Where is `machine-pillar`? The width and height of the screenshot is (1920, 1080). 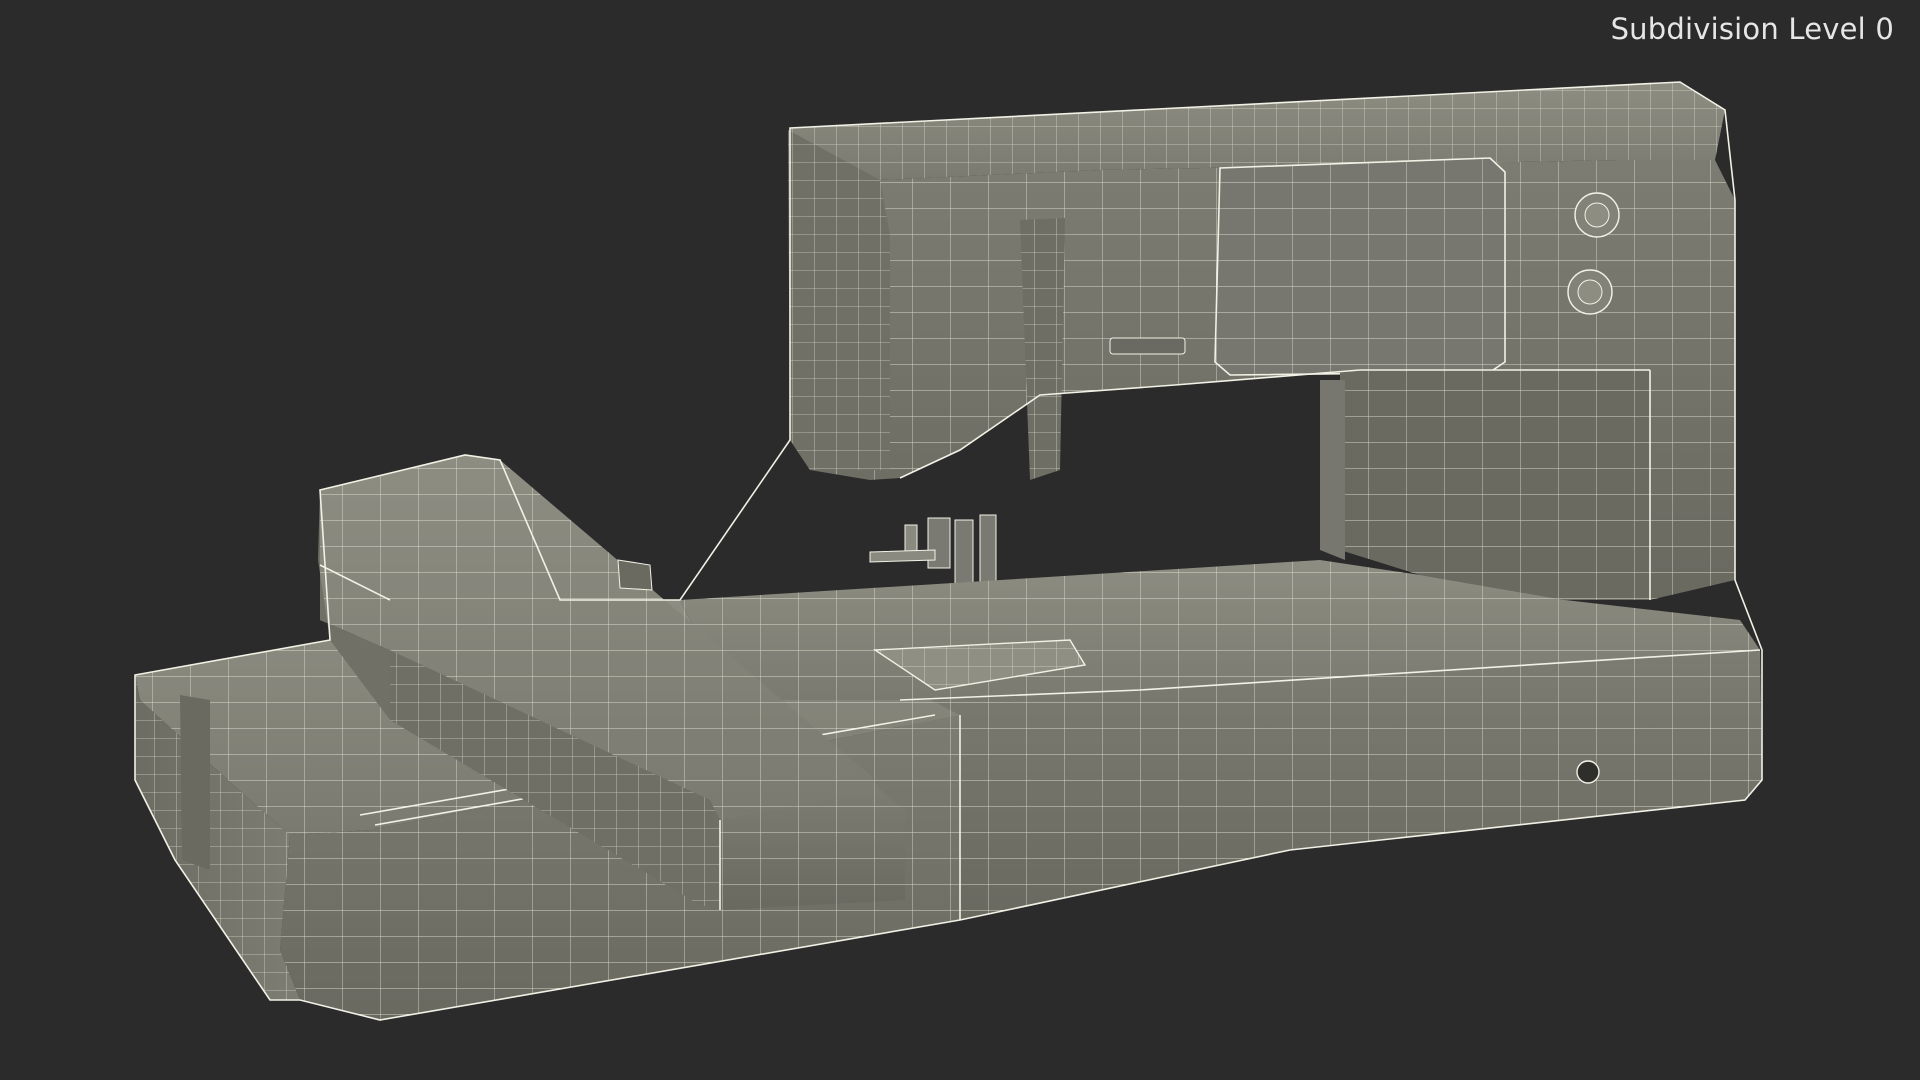 machine-pillar is located at coordinates (1485, 485).